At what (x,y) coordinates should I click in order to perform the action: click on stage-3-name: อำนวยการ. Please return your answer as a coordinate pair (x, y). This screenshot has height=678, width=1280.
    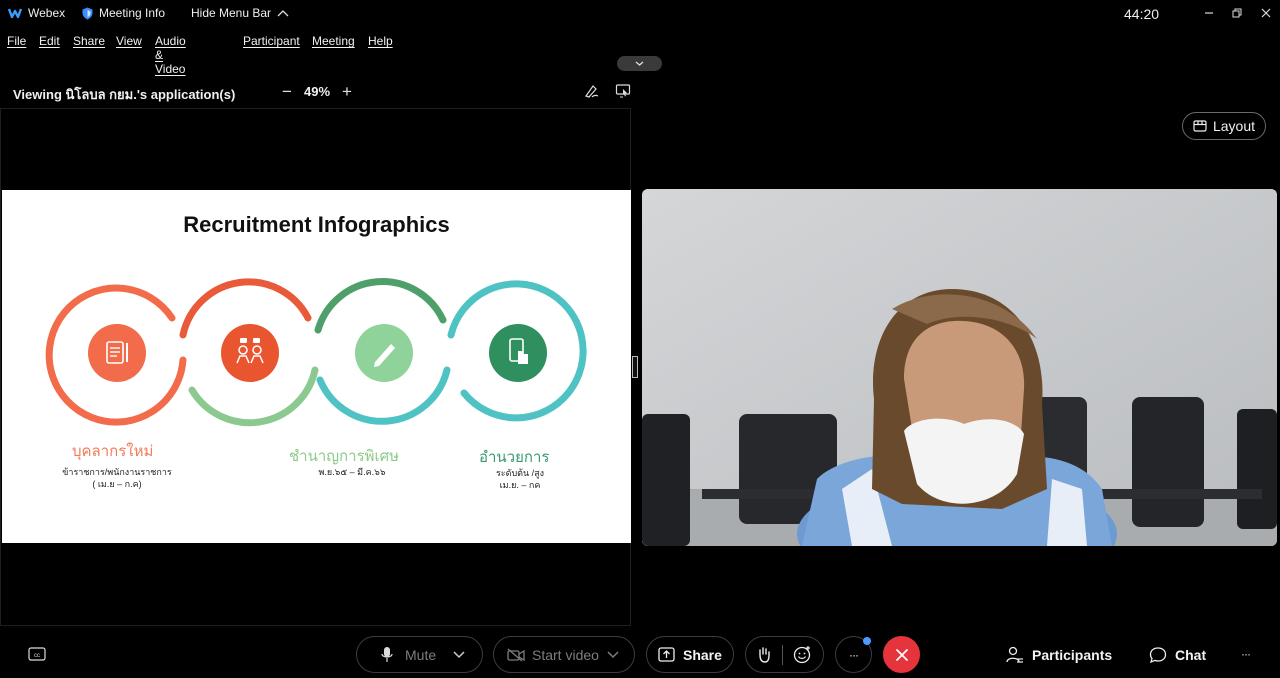
    Looking at the image, I should click on (514, 457).